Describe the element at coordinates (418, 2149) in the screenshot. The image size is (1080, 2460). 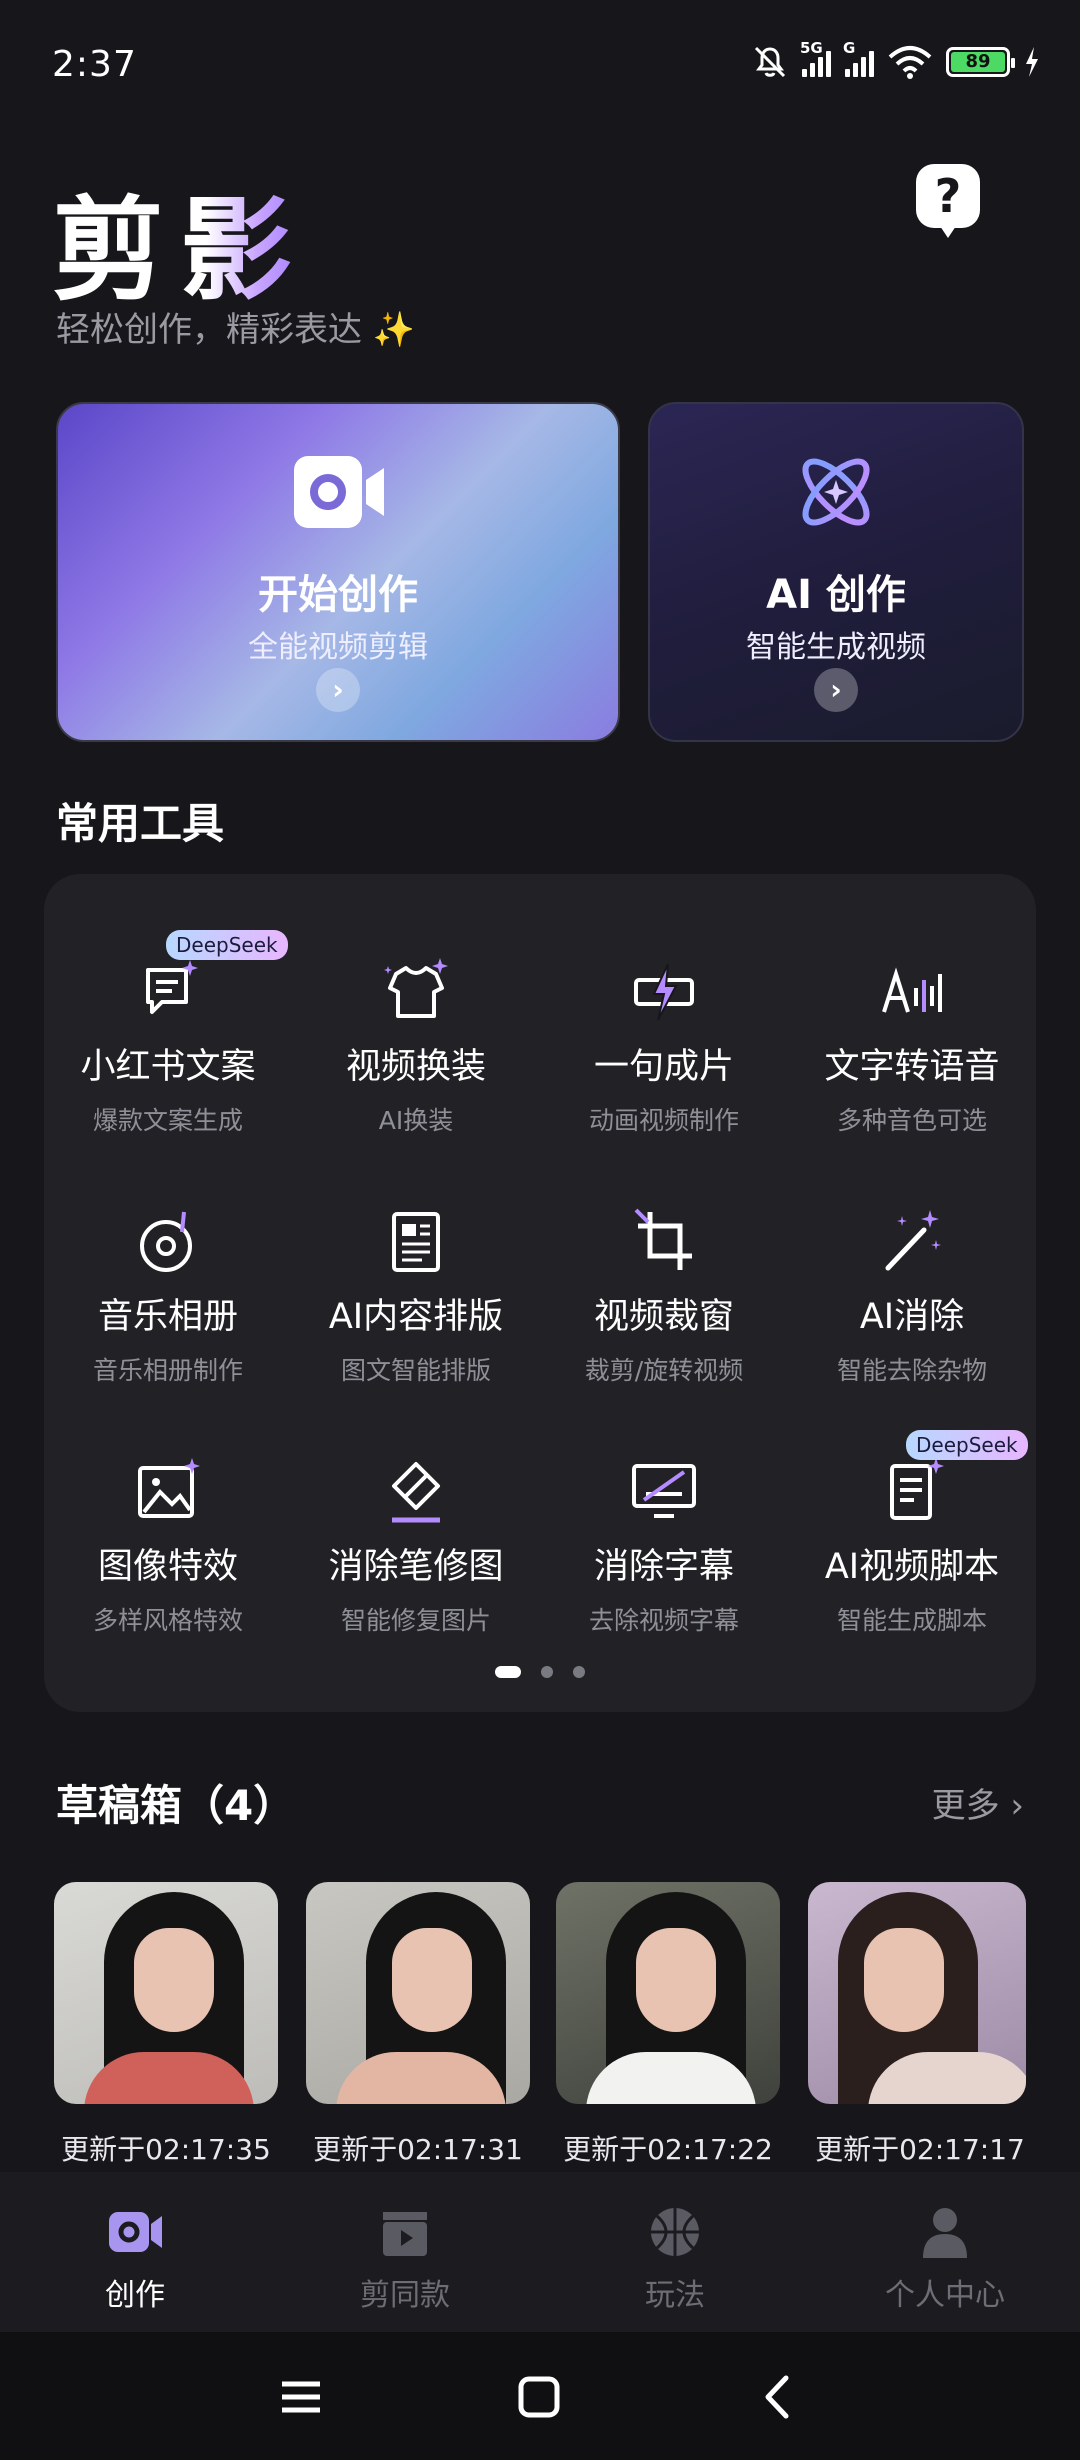
I see `draft-time: 更新于02:17:31` at that location.